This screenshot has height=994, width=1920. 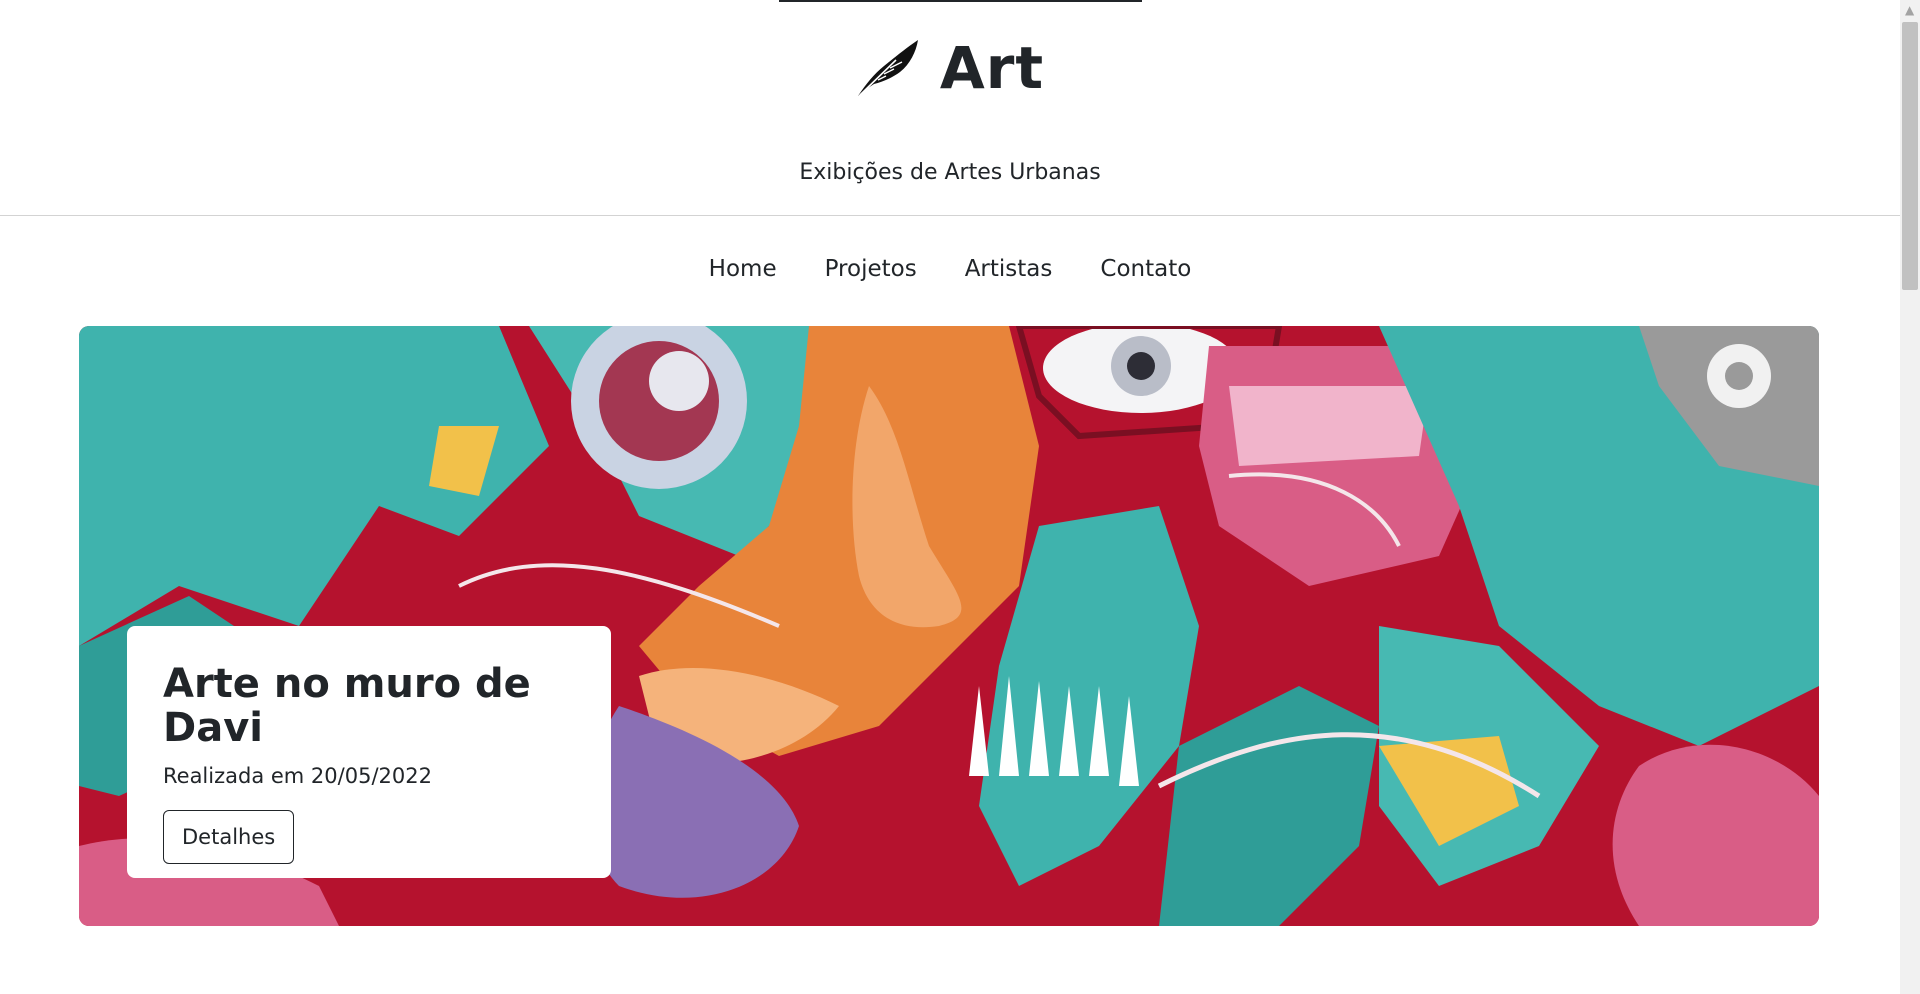 What do you see at coordinates (347, 706) in the screenshot?
I see `hero-title: Arte no muro de Davi` at bounding box center [347, 706].